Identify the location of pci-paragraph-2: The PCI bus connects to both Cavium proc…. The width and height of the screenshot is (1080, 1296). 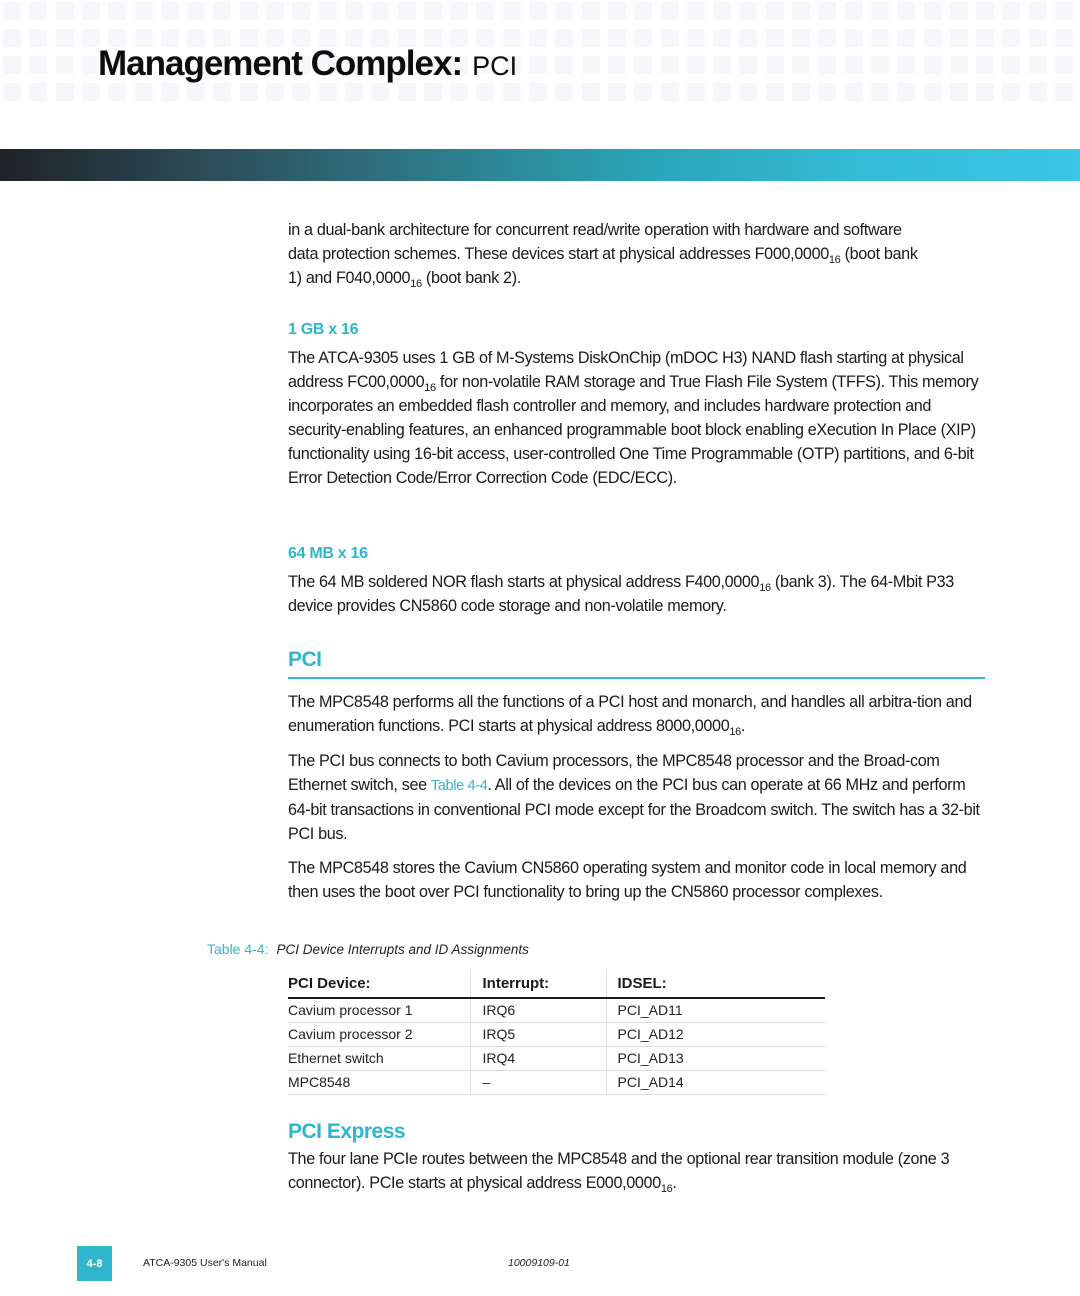
(634, 797).